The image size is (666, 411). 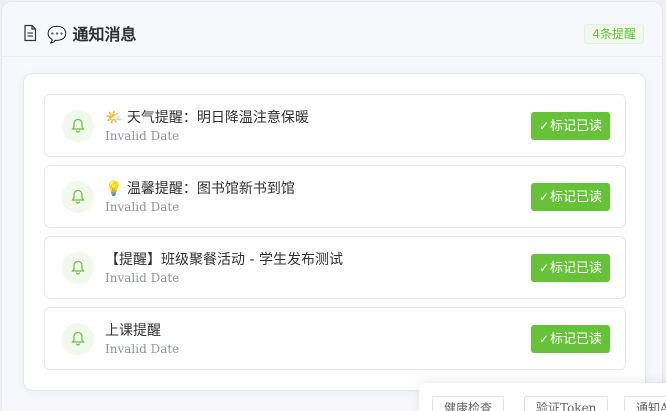 What do you see at coordinates (332, 29) in the screenshot?
I see `card-header: 💬 通知消息 4条提醒` at bounding box center [332, 29].